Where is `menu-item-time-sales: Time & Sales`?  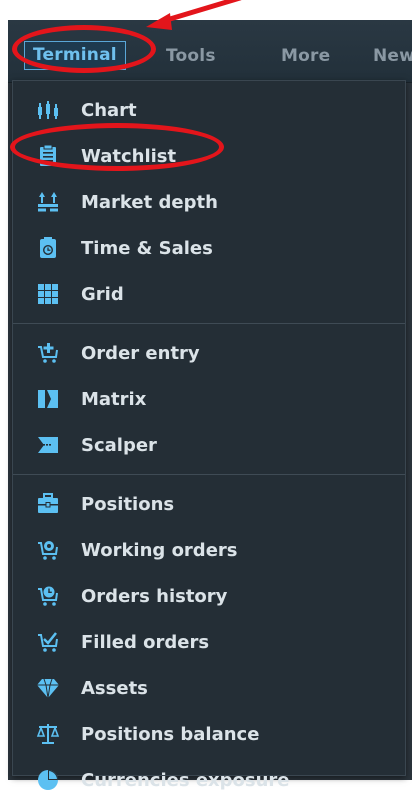
menu-item-time-sales: Time & Sales is located at coordinates (209, 248).